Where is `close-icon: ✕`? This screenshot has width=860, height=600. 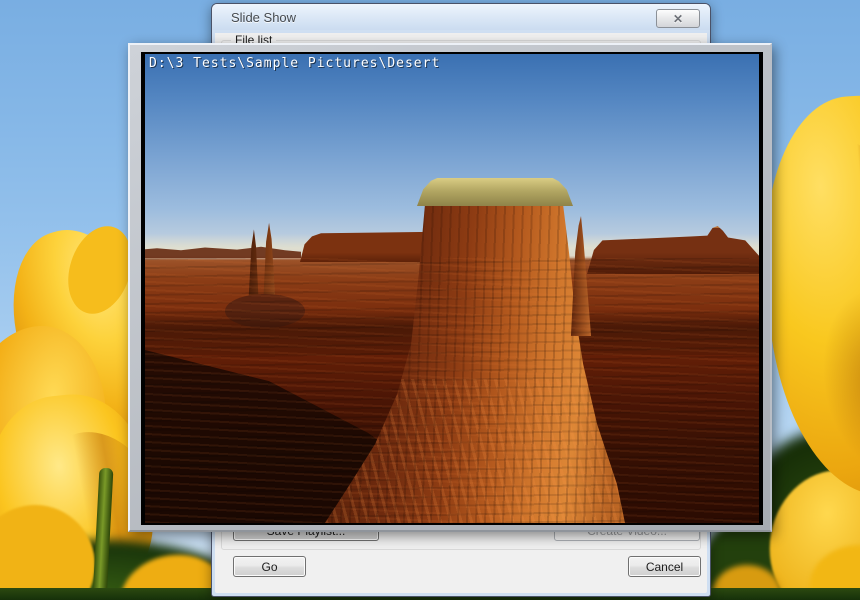 close-icon: ✕ is located at coordinates (678, 18).